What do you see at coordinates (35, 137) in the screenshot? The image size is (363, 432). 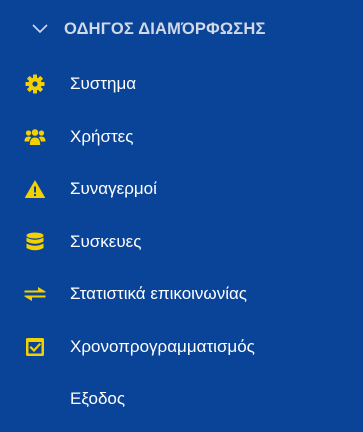 I see `users-icon` at bounding box center [35, 137].